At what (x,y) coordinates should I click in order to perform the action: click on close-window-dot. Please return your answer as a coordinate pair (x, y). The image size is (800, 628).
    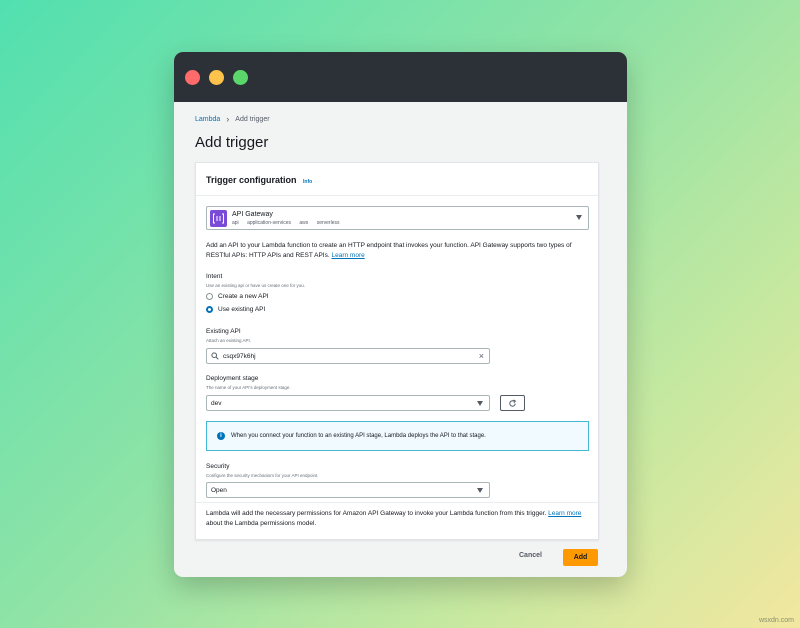
    Looking at the image, I should click on (192, 77).